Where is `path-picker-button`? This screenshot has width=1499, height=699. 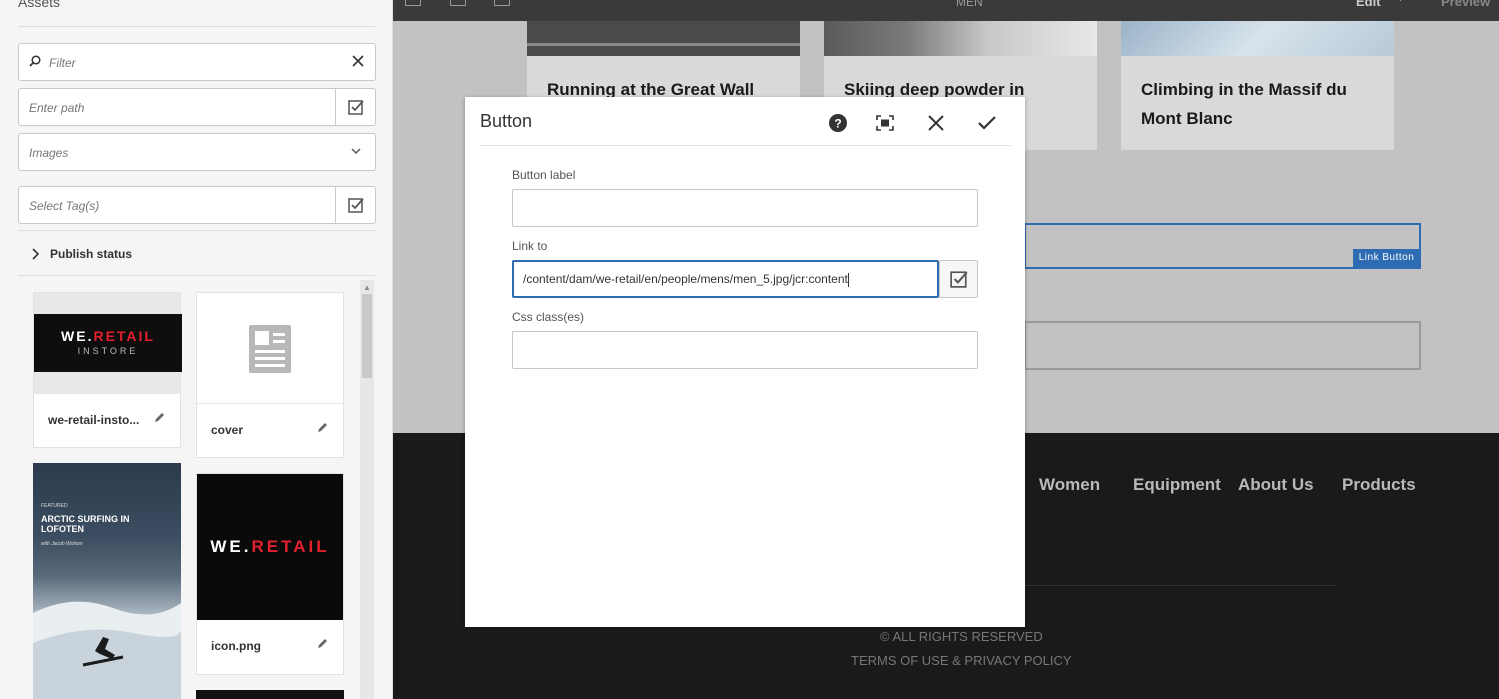 path-picker-button is located at coordinates (355, 107).